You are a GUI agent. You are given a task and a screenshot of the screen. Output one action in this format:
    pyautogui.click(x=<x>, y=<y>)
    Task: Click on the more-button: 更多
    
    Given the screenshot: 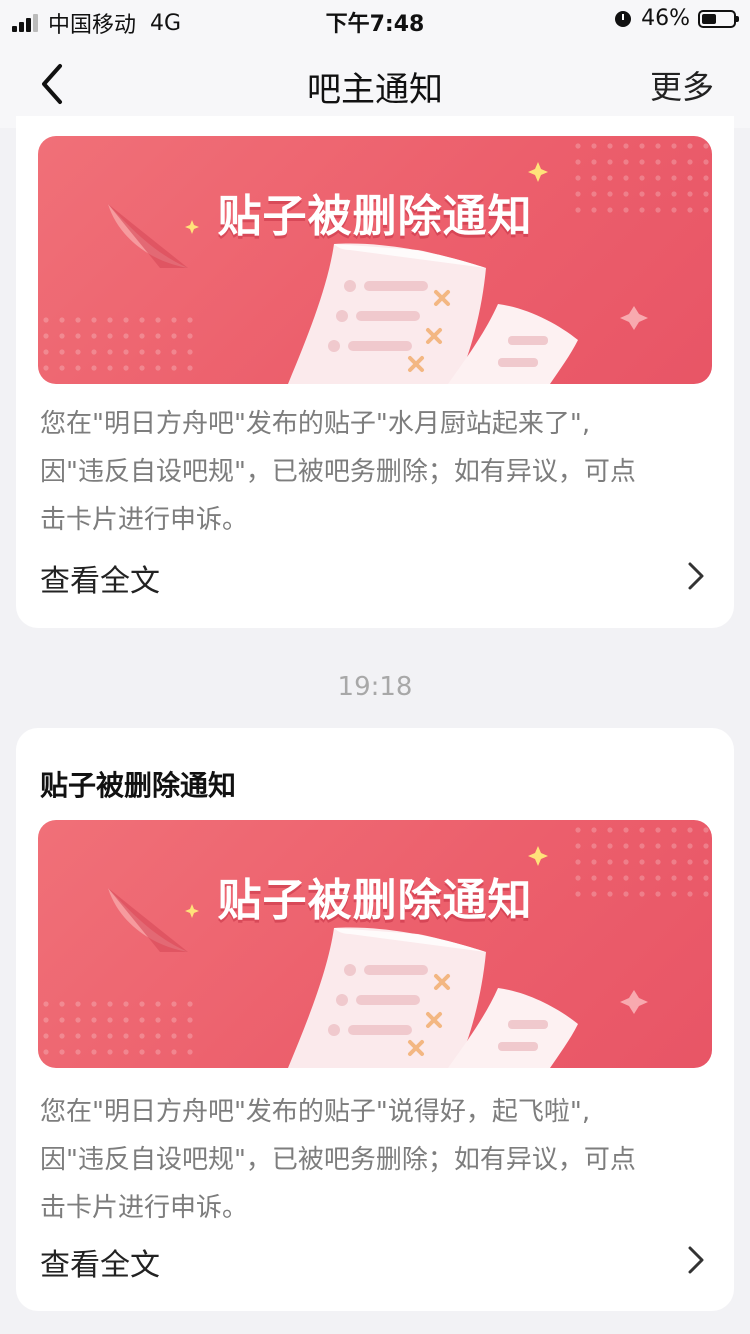 What is the action you would take?
    pyautogui.click(x=682, y=85)
    